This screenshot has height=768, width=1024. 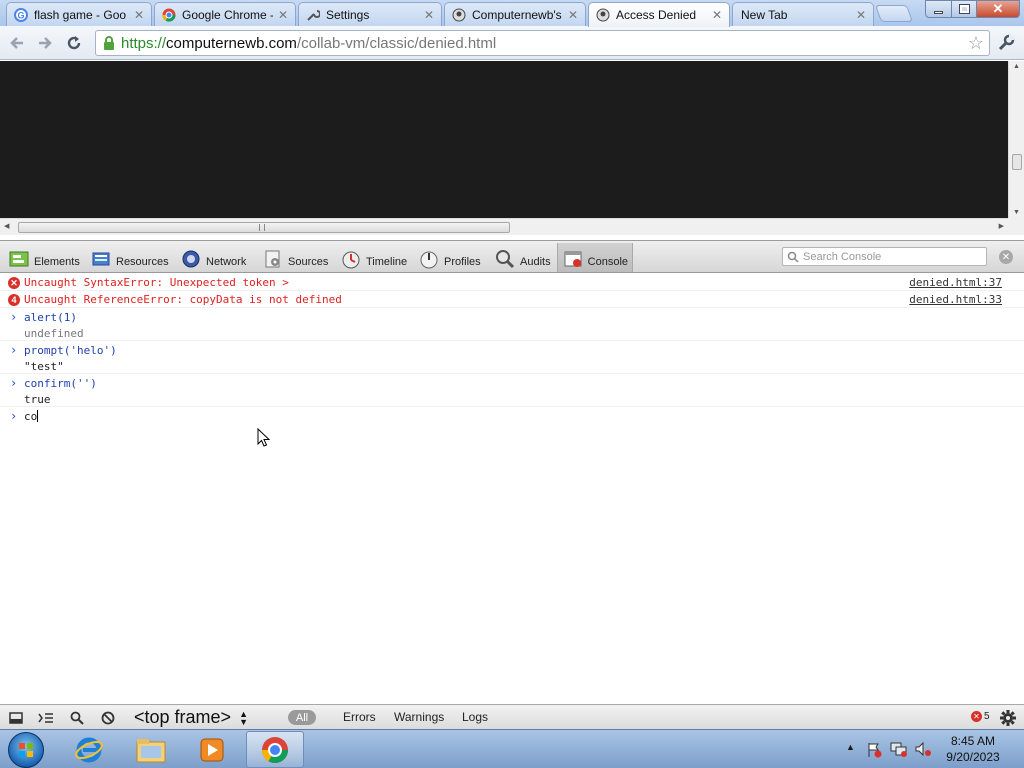 I want to click on wrench-icon, so click(x=313, y=15).